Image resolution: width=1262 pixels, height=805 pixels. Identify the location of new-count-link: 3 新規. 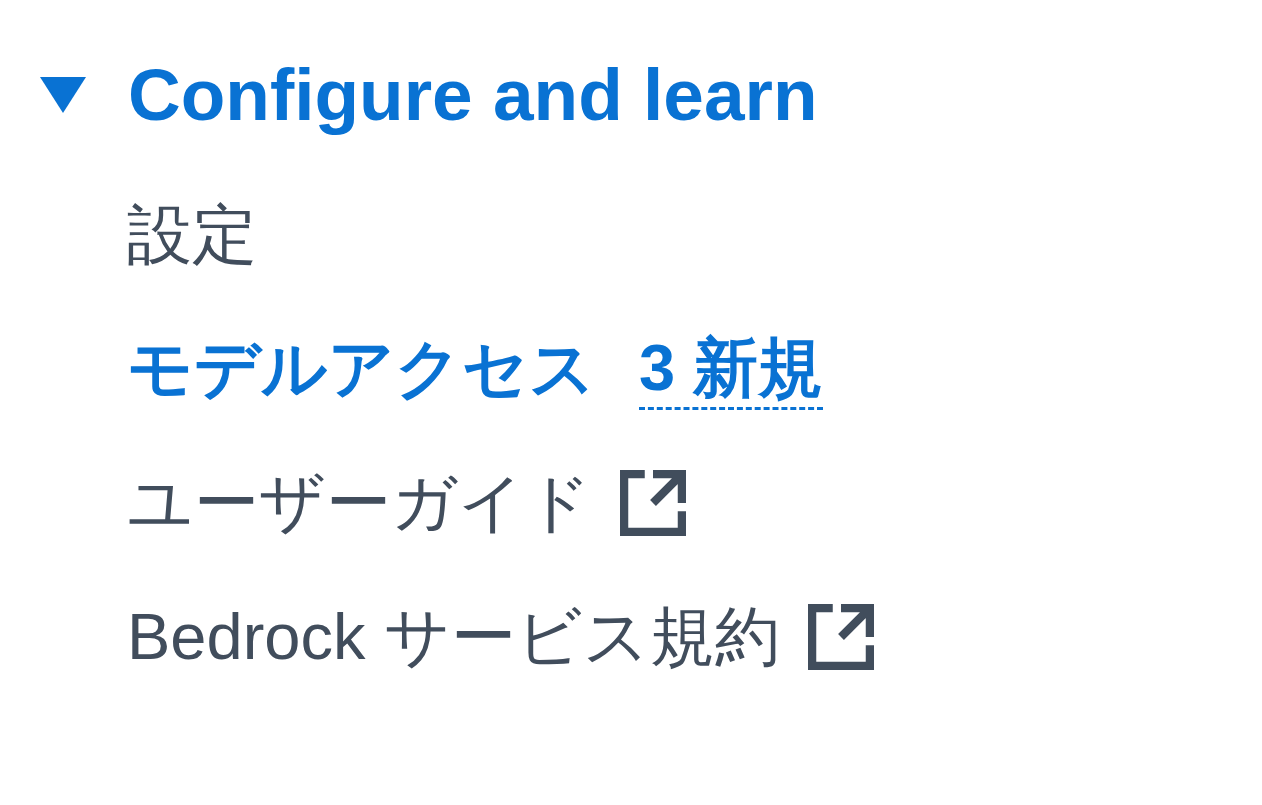
(731, 369).